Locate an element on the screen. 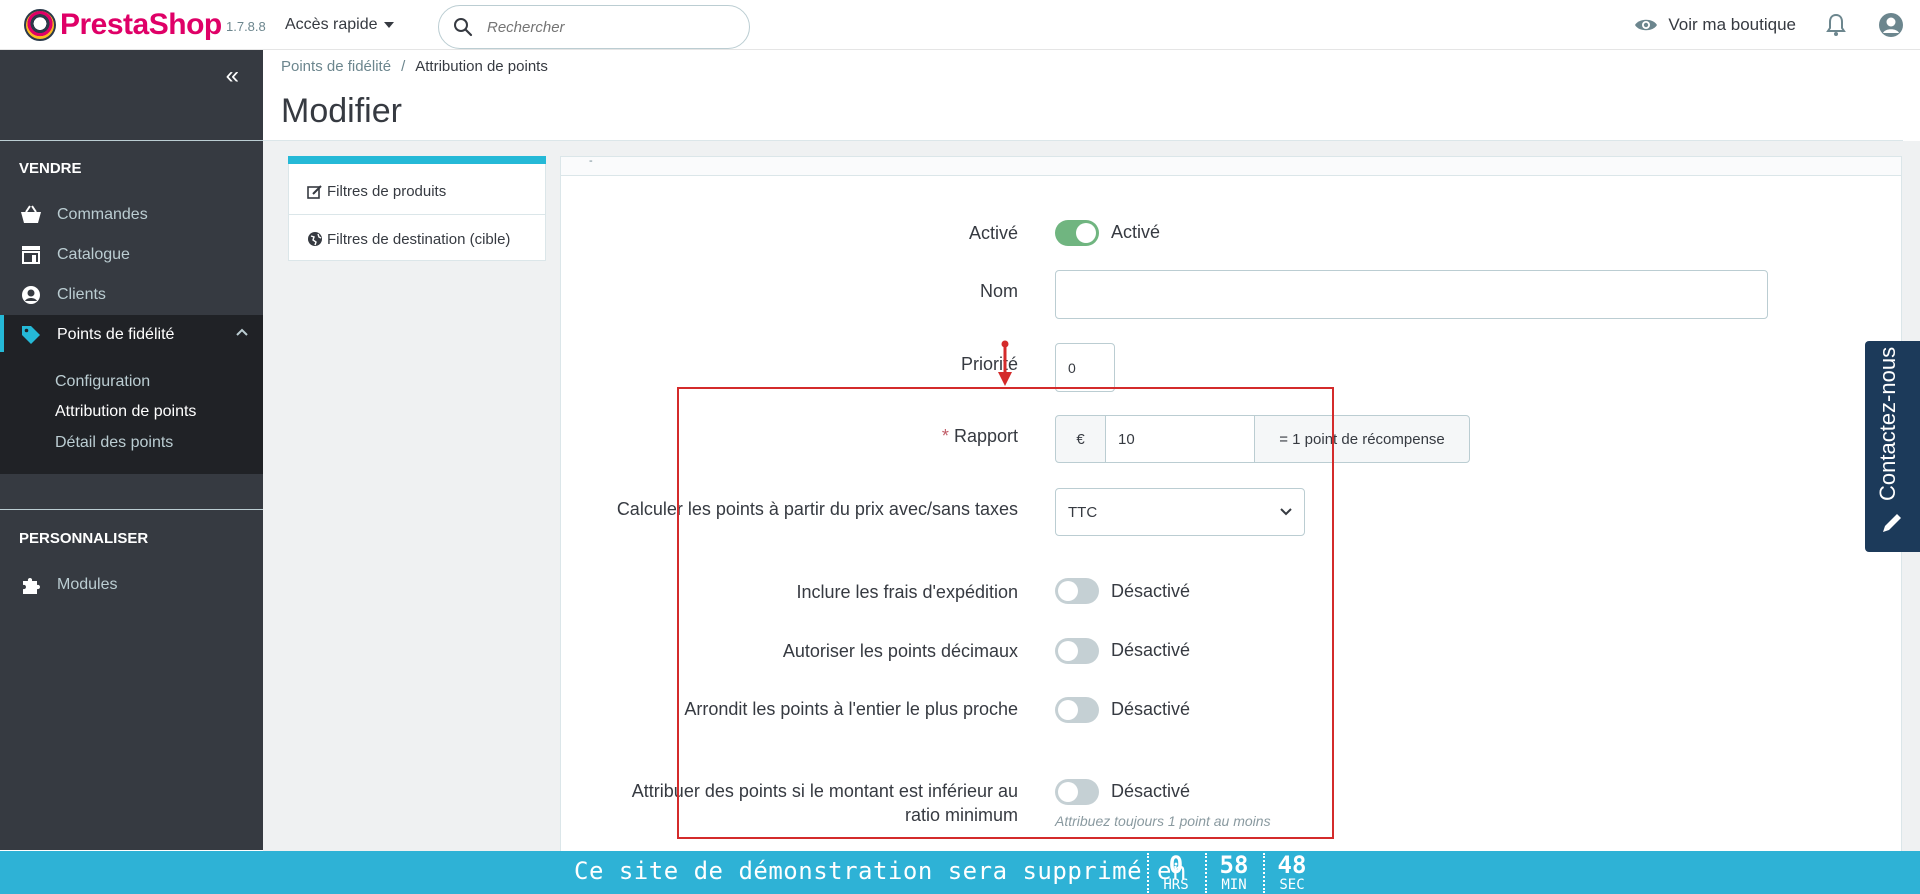  decimal-label: Autoriser les points décimaux is located at coordinates (900, 651).